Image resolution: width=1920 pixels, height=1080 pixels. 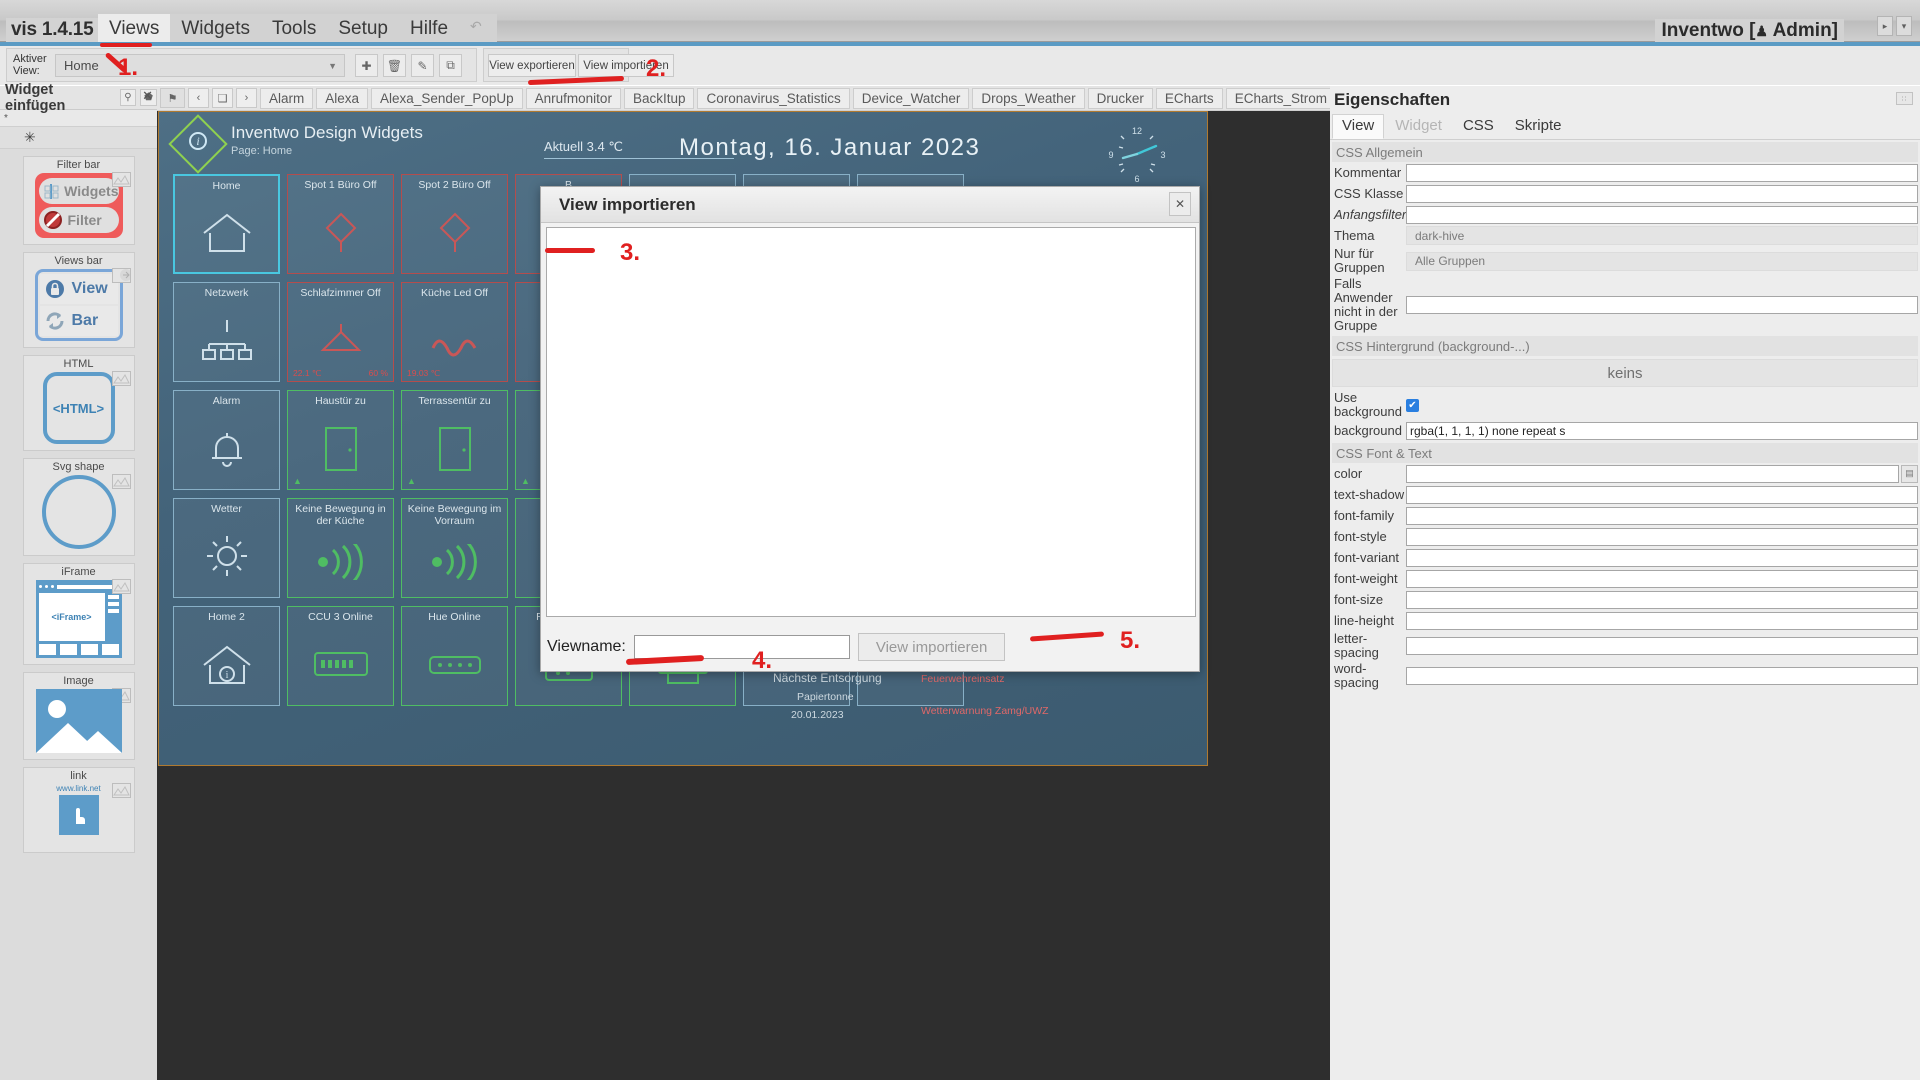 What do you see at coordinates (226, 656) in the screenshot?
I see `vis-tile: Home 2 i` at bounding box center [226, 656].